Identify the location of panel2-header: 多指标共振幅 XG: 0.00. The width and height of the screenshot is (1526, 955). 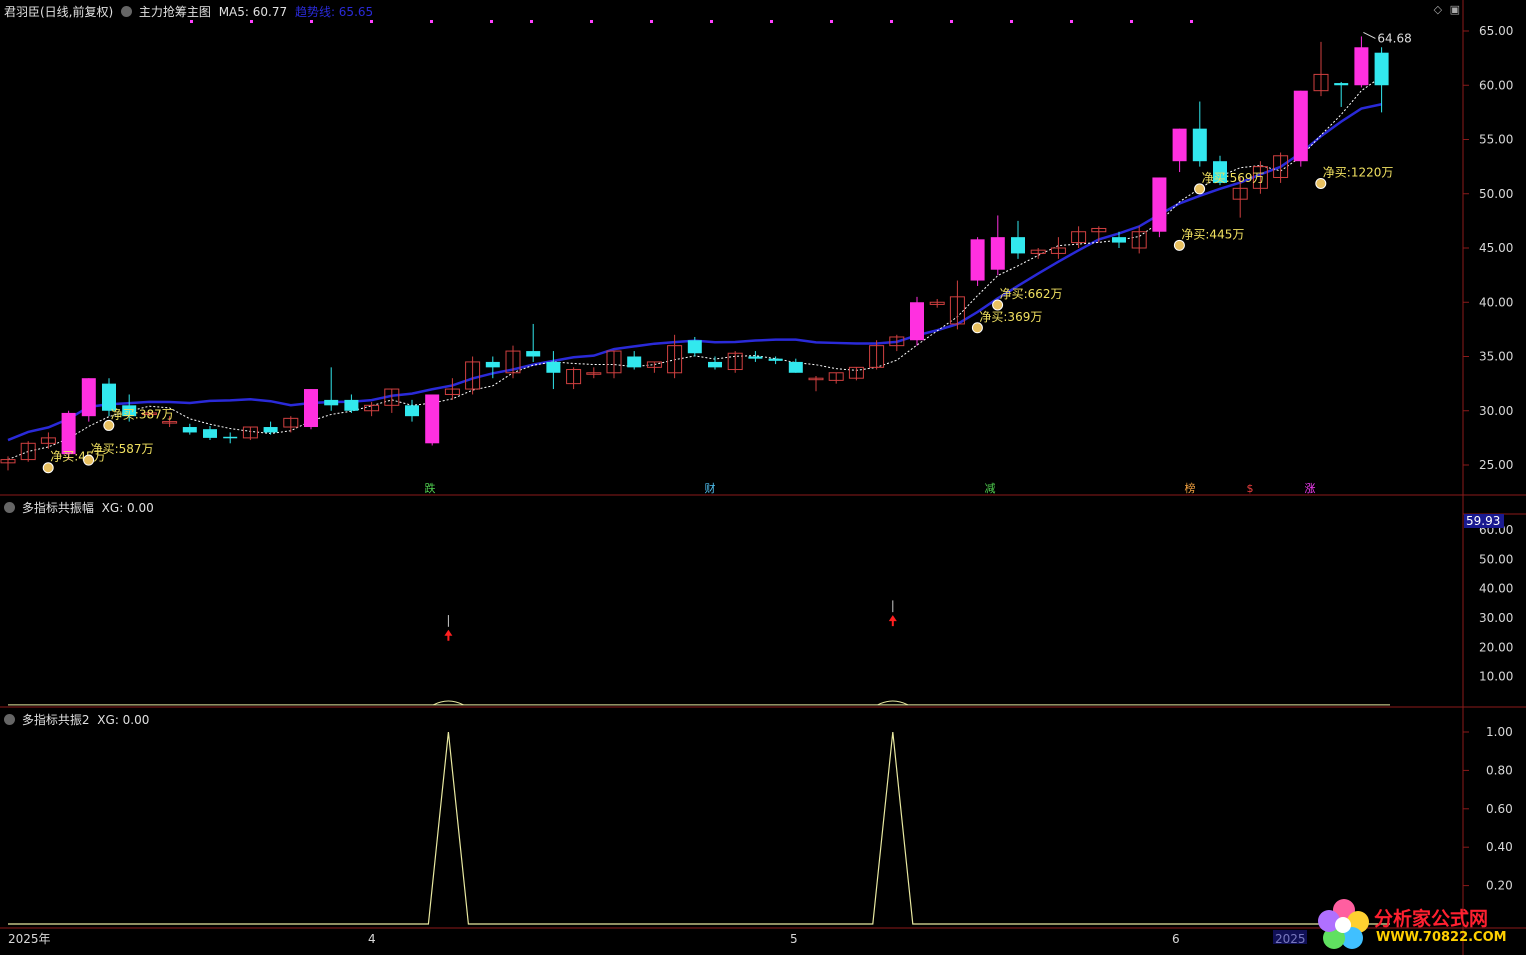
(79, 507).